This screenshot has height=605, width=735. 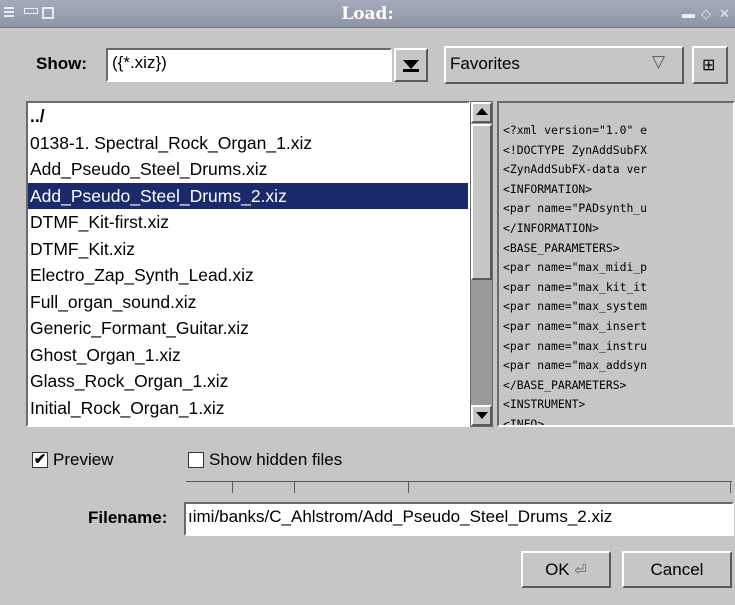 I want to click on favorites-dropdown: Favorites ▽, so click(x=564, y=65).